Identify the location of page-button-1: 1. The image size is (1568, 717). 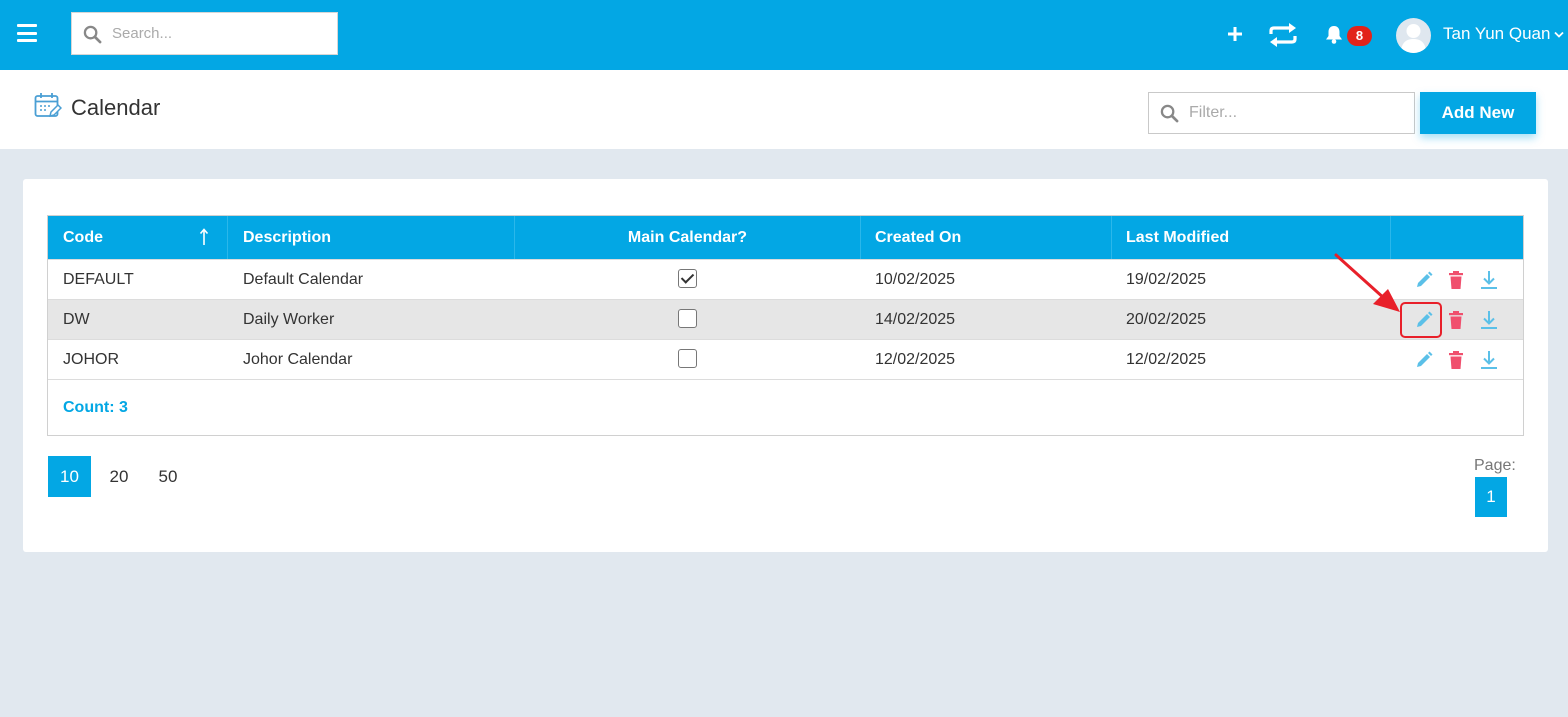
(1491, 497).